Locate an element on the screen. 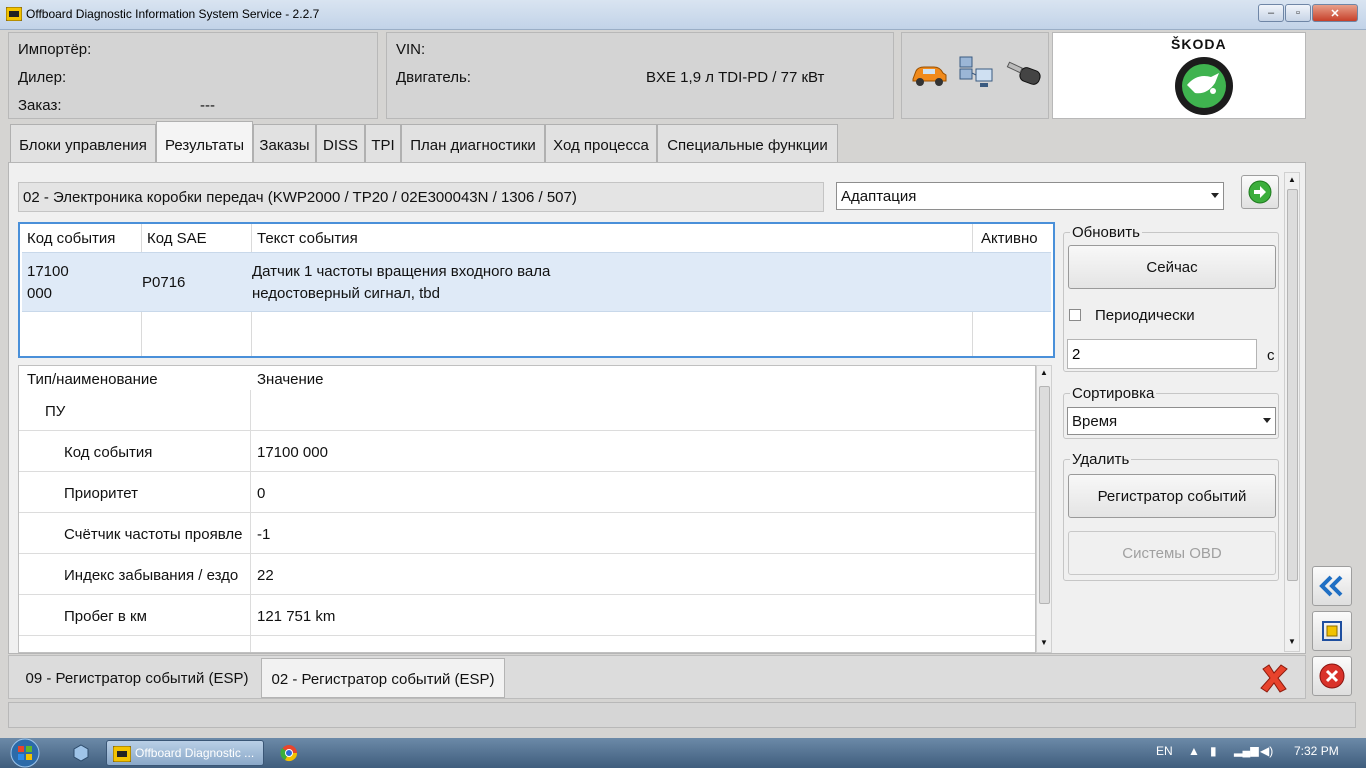 This screenshot has height=768, width=1366. col-event-text: Текст события is located at coordinates (307, 238).